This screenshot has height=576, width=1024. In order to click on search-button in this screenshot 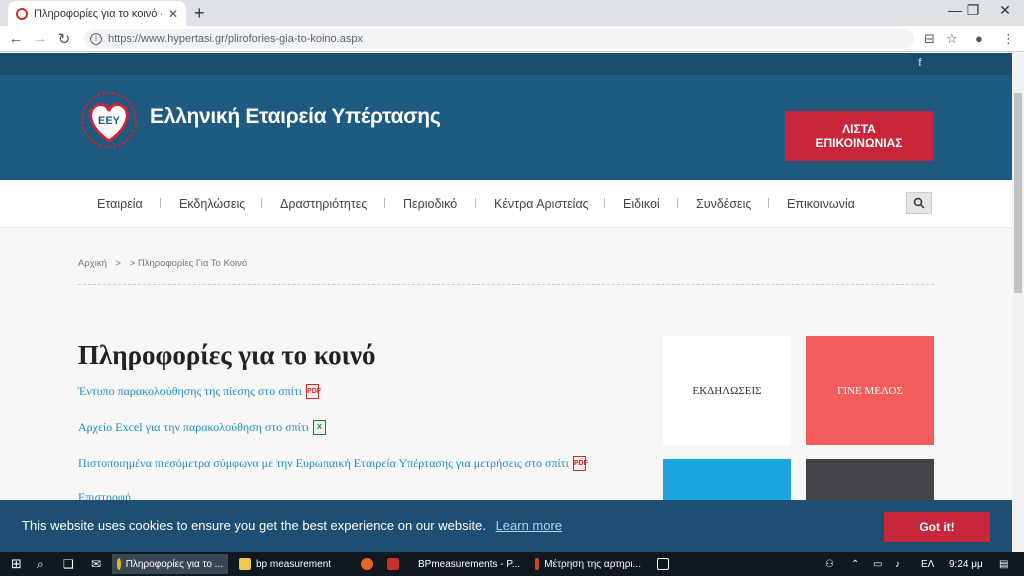, I will do `click(919, 203)`.